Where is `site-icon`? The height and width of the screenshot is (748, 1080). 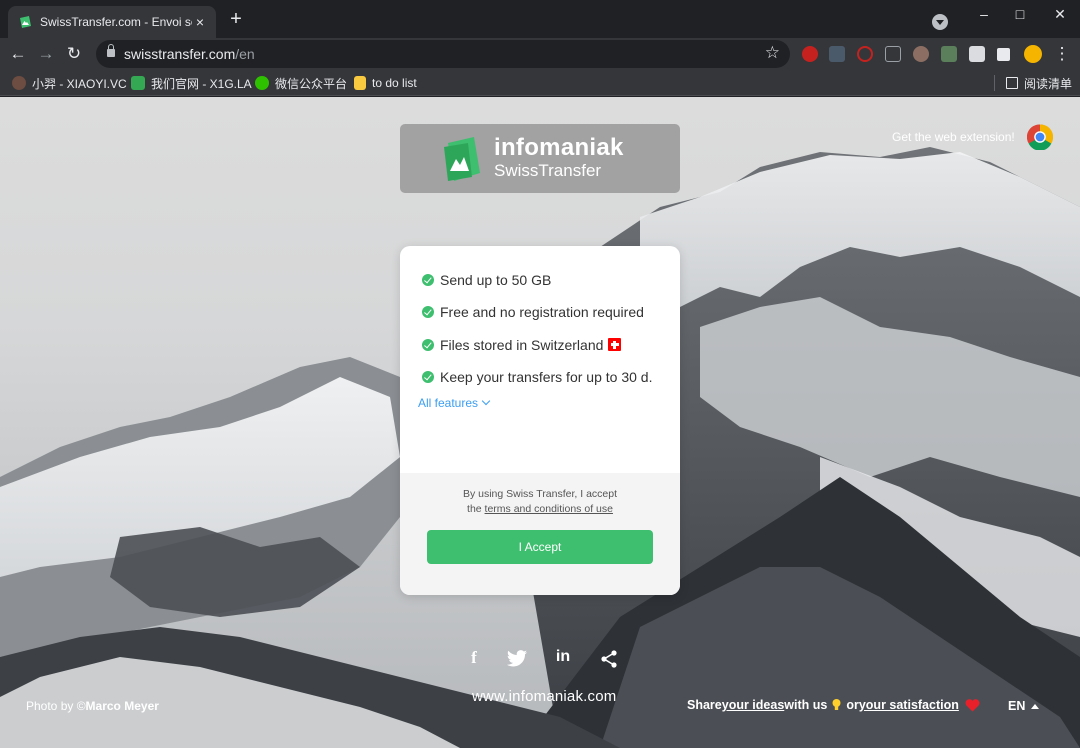 site-icon is located at coordinates (138, 83).